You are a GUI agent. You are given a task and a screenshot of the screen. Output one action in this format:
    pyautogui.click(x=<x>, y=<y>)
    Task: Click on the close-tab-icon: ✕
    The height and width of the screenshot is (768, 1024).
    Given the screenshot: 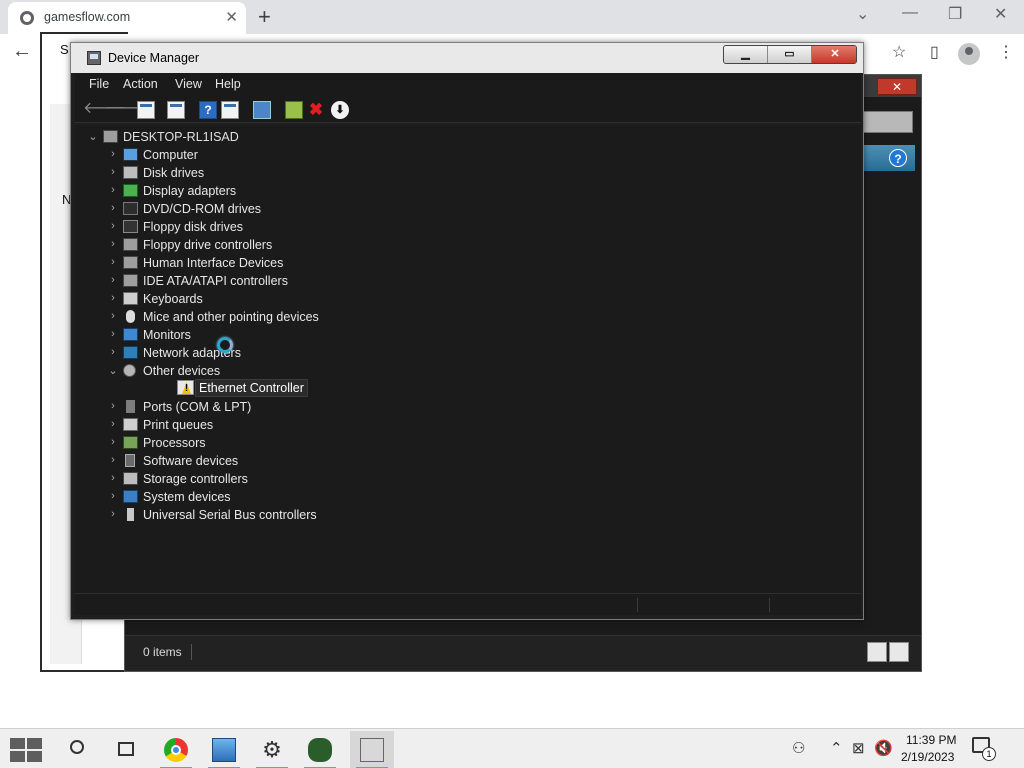 What is the action you would take?
    pyautogui.click(x=231, y=17)
    